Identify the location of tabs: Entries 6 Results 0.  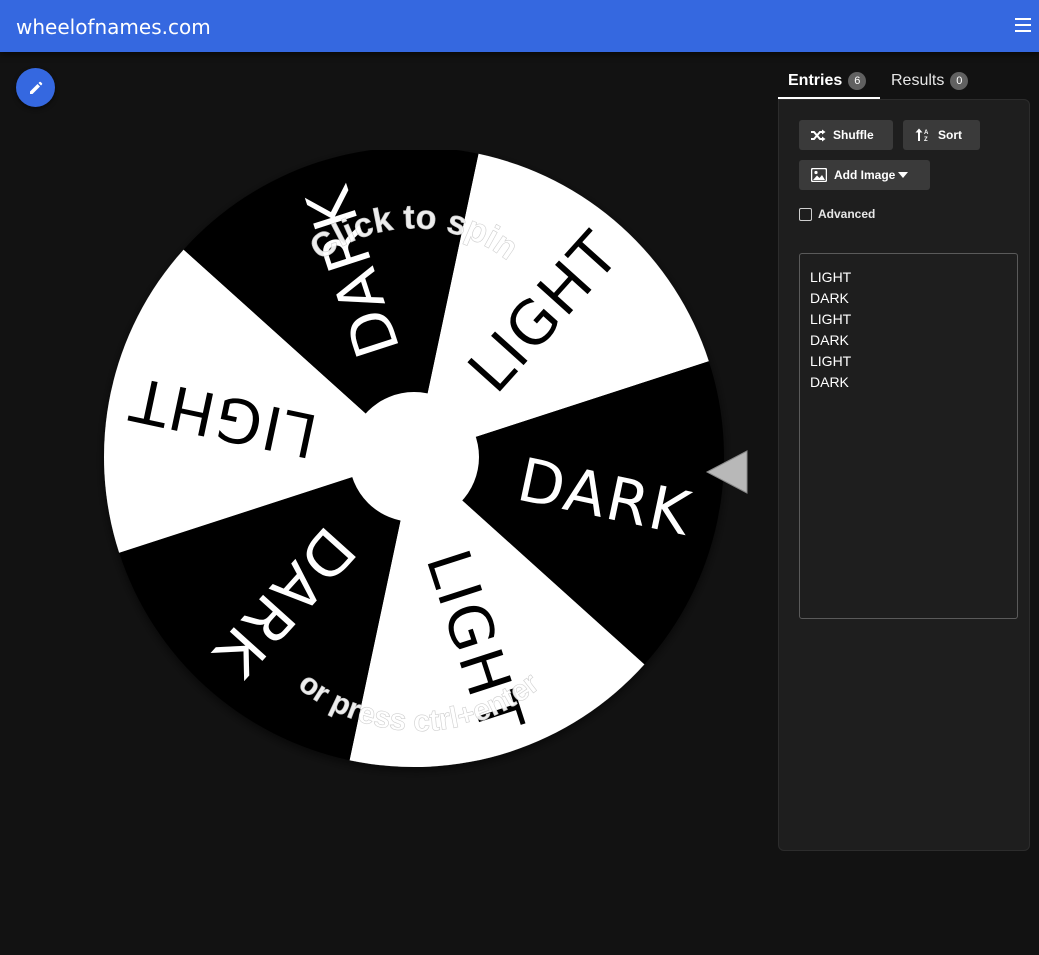
(908, 82).